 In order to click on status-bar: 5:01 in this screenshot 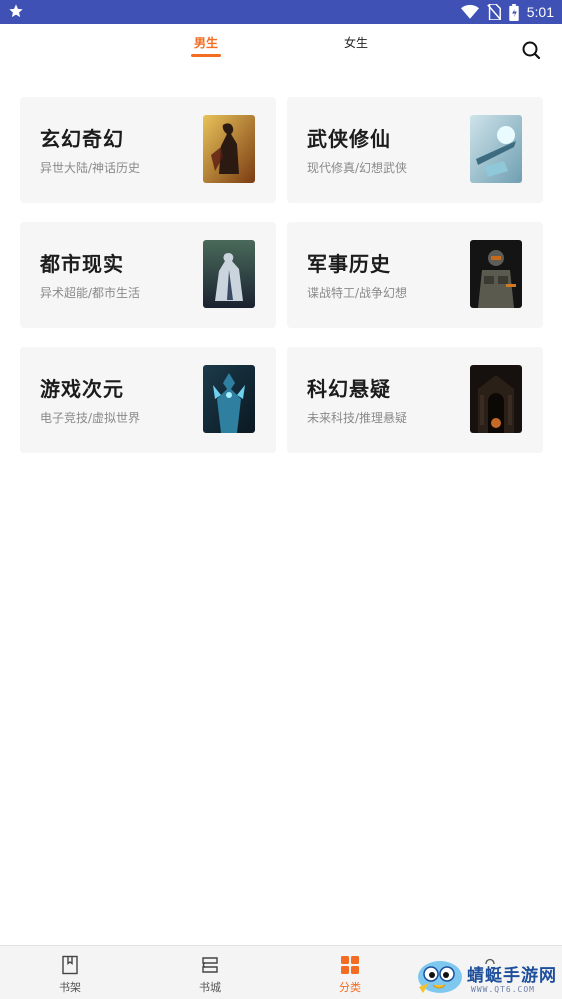, I will do `click(281, 12)`.